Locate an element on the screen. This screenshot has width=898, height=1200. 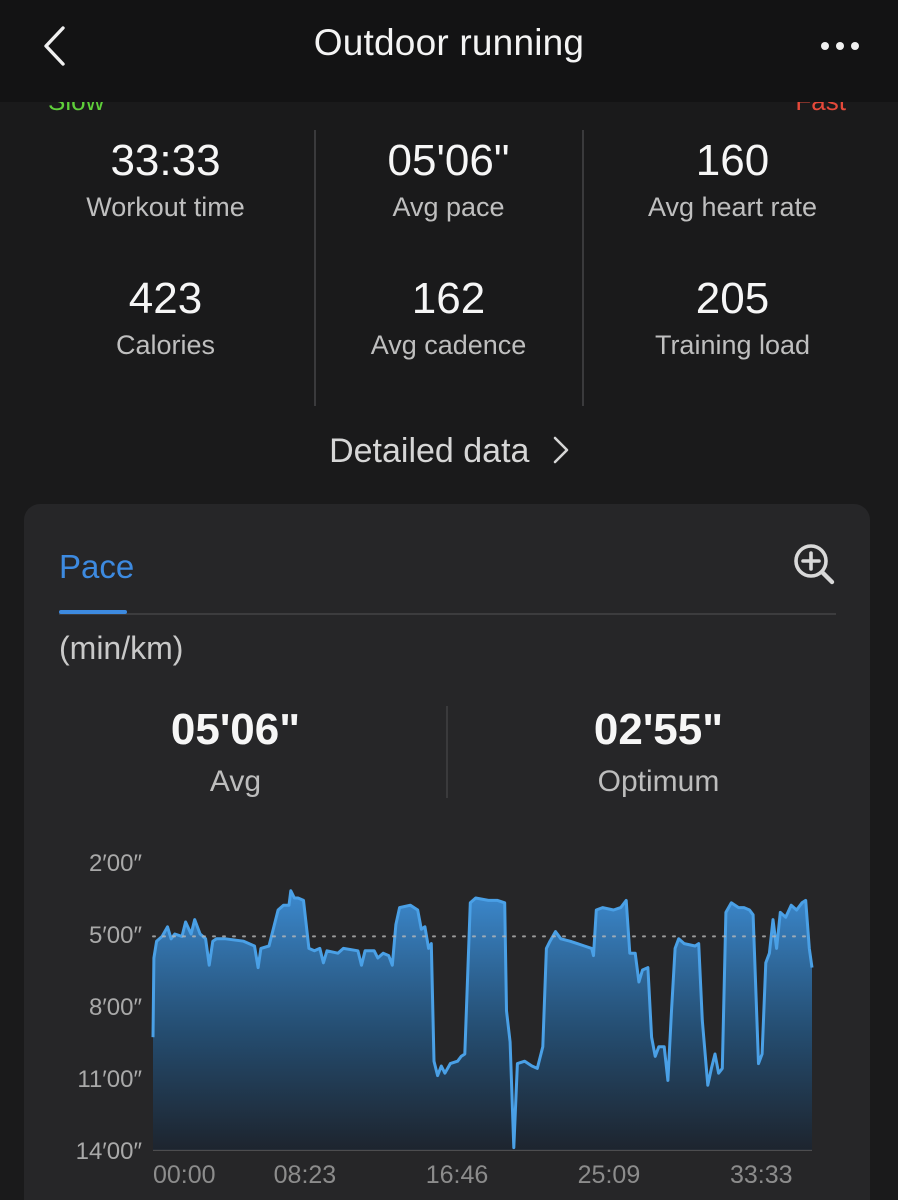
y-tick-label: 5′00″ is located at coordinates (116, 935).